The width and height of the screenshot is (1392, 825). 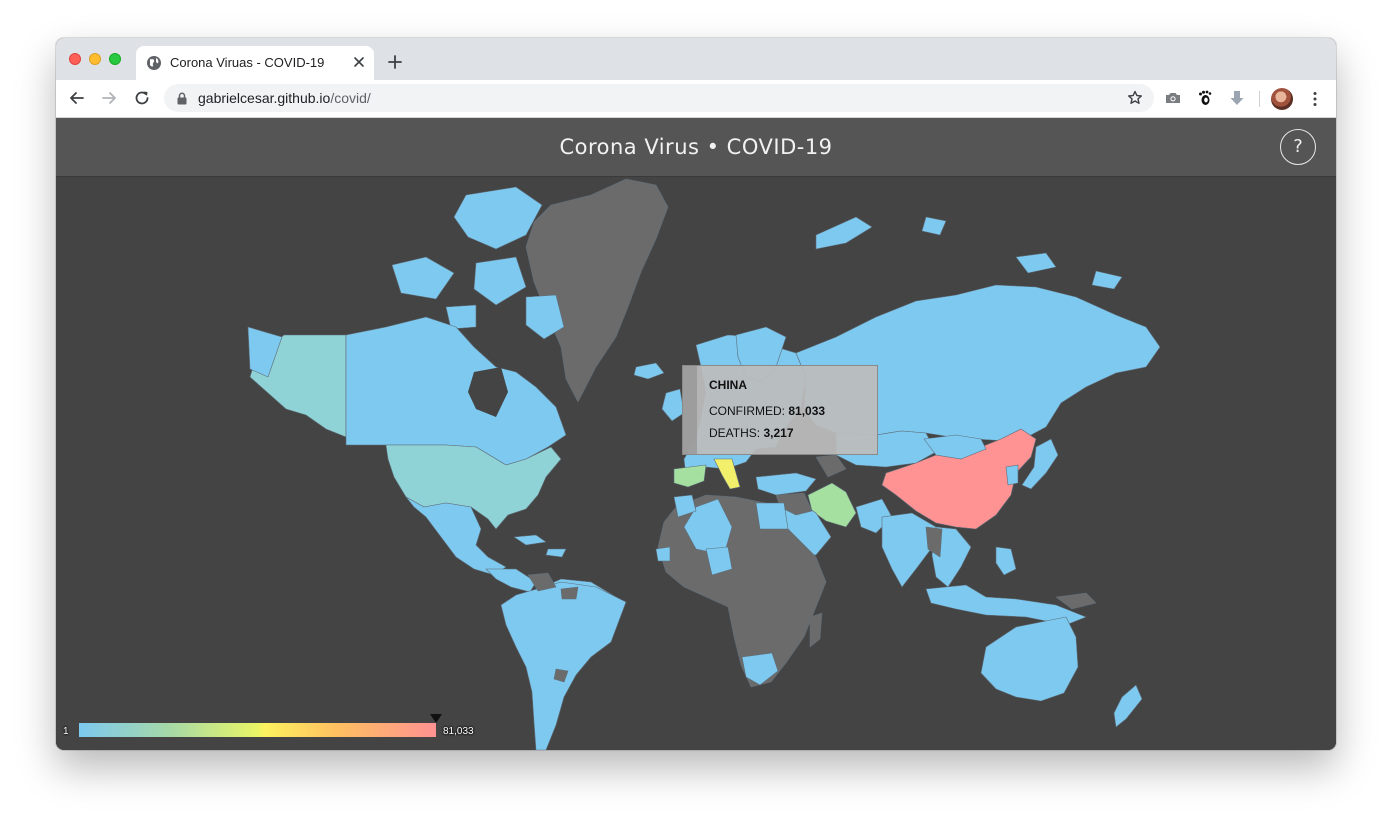 I want to click on help-button: ?, so click(x=1298, y=147).